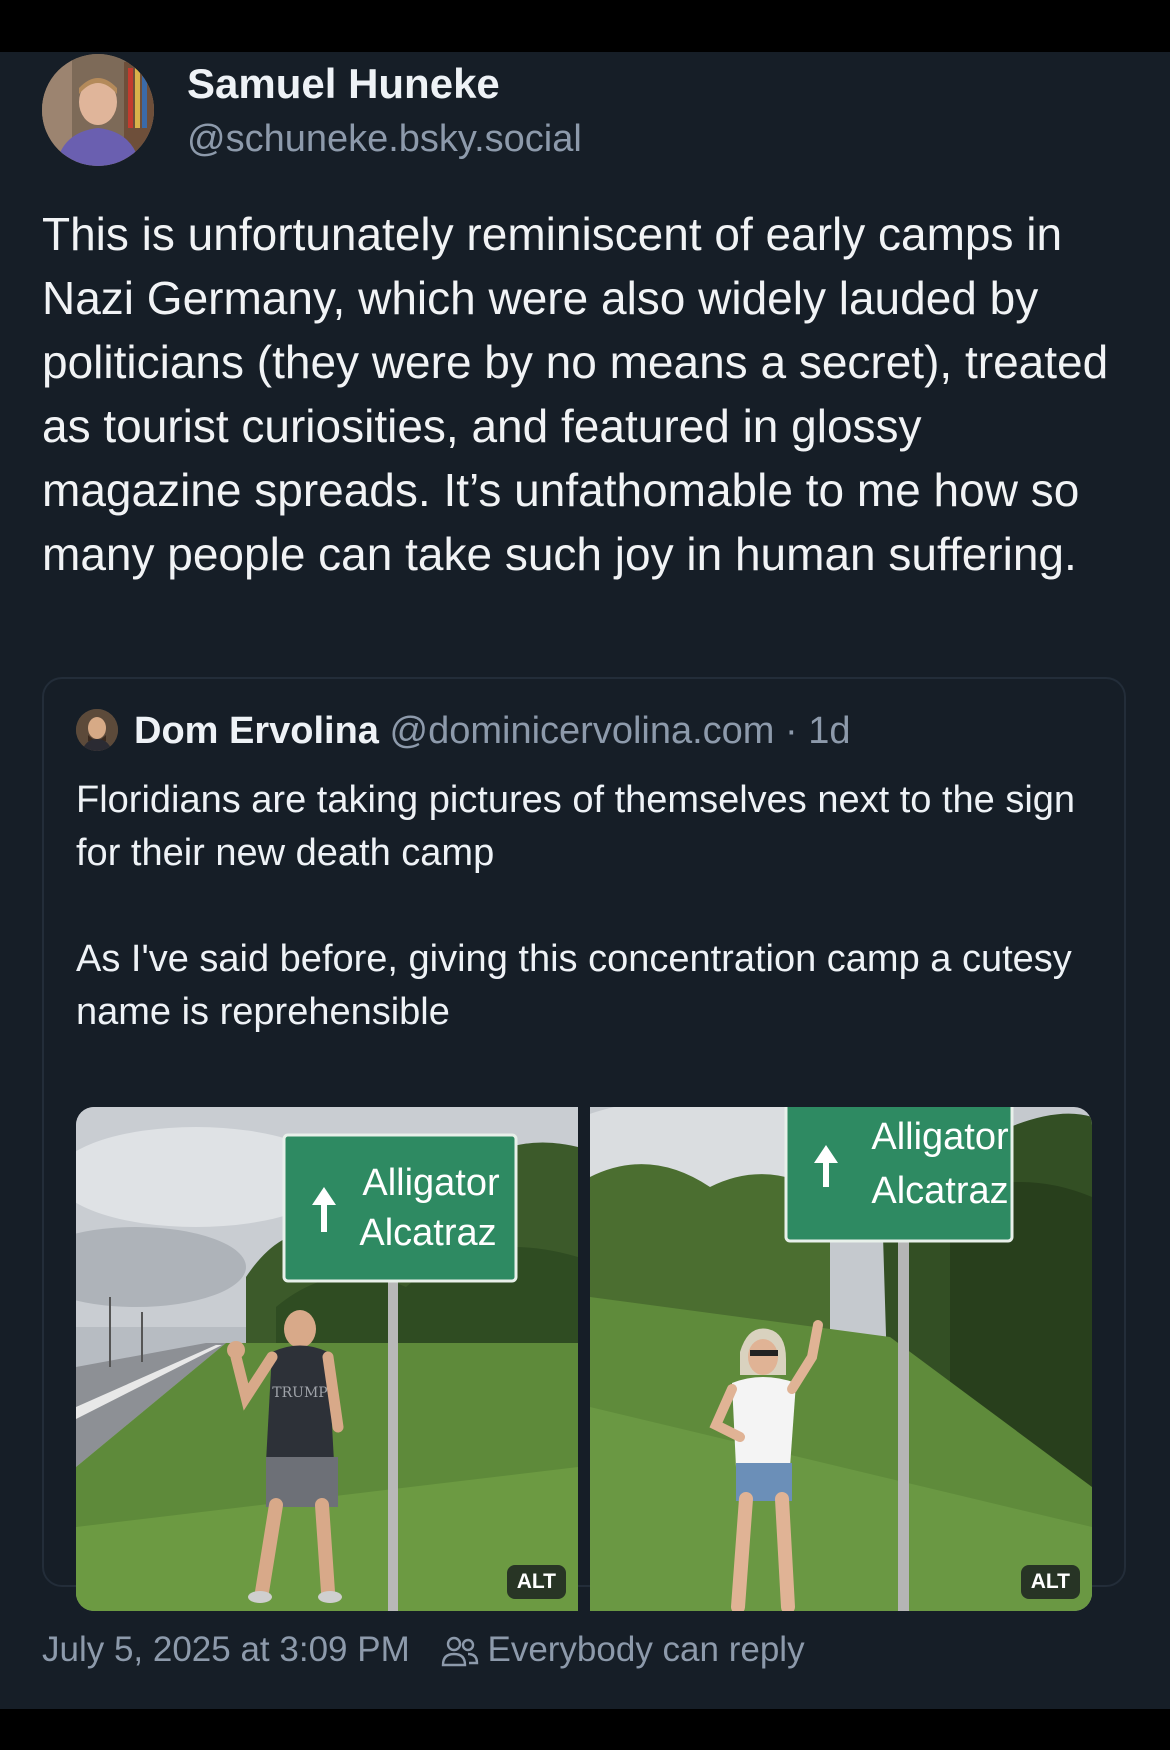 This screenshot has height=1750, width=1170. I want to click on quoted-post-time: 1d, so click(829, 731).